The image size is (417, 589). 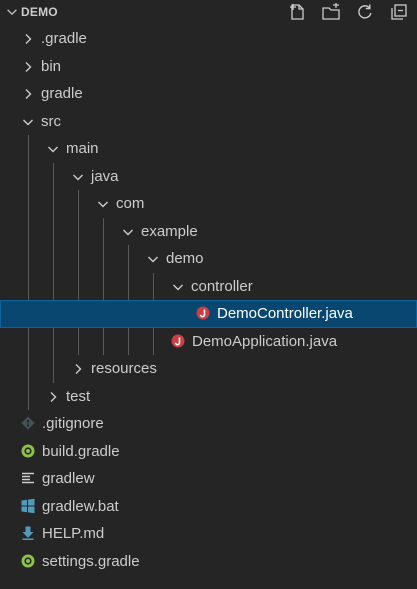 I want to click on explorer-section-header: DEMO, so click(x=208, y=12).